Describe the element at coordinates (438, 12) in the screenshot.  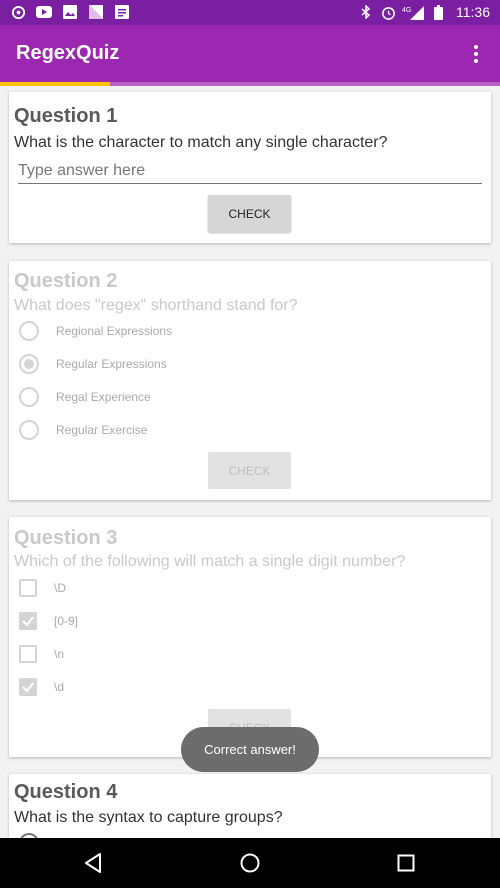
I see `battery-icon` at that location.